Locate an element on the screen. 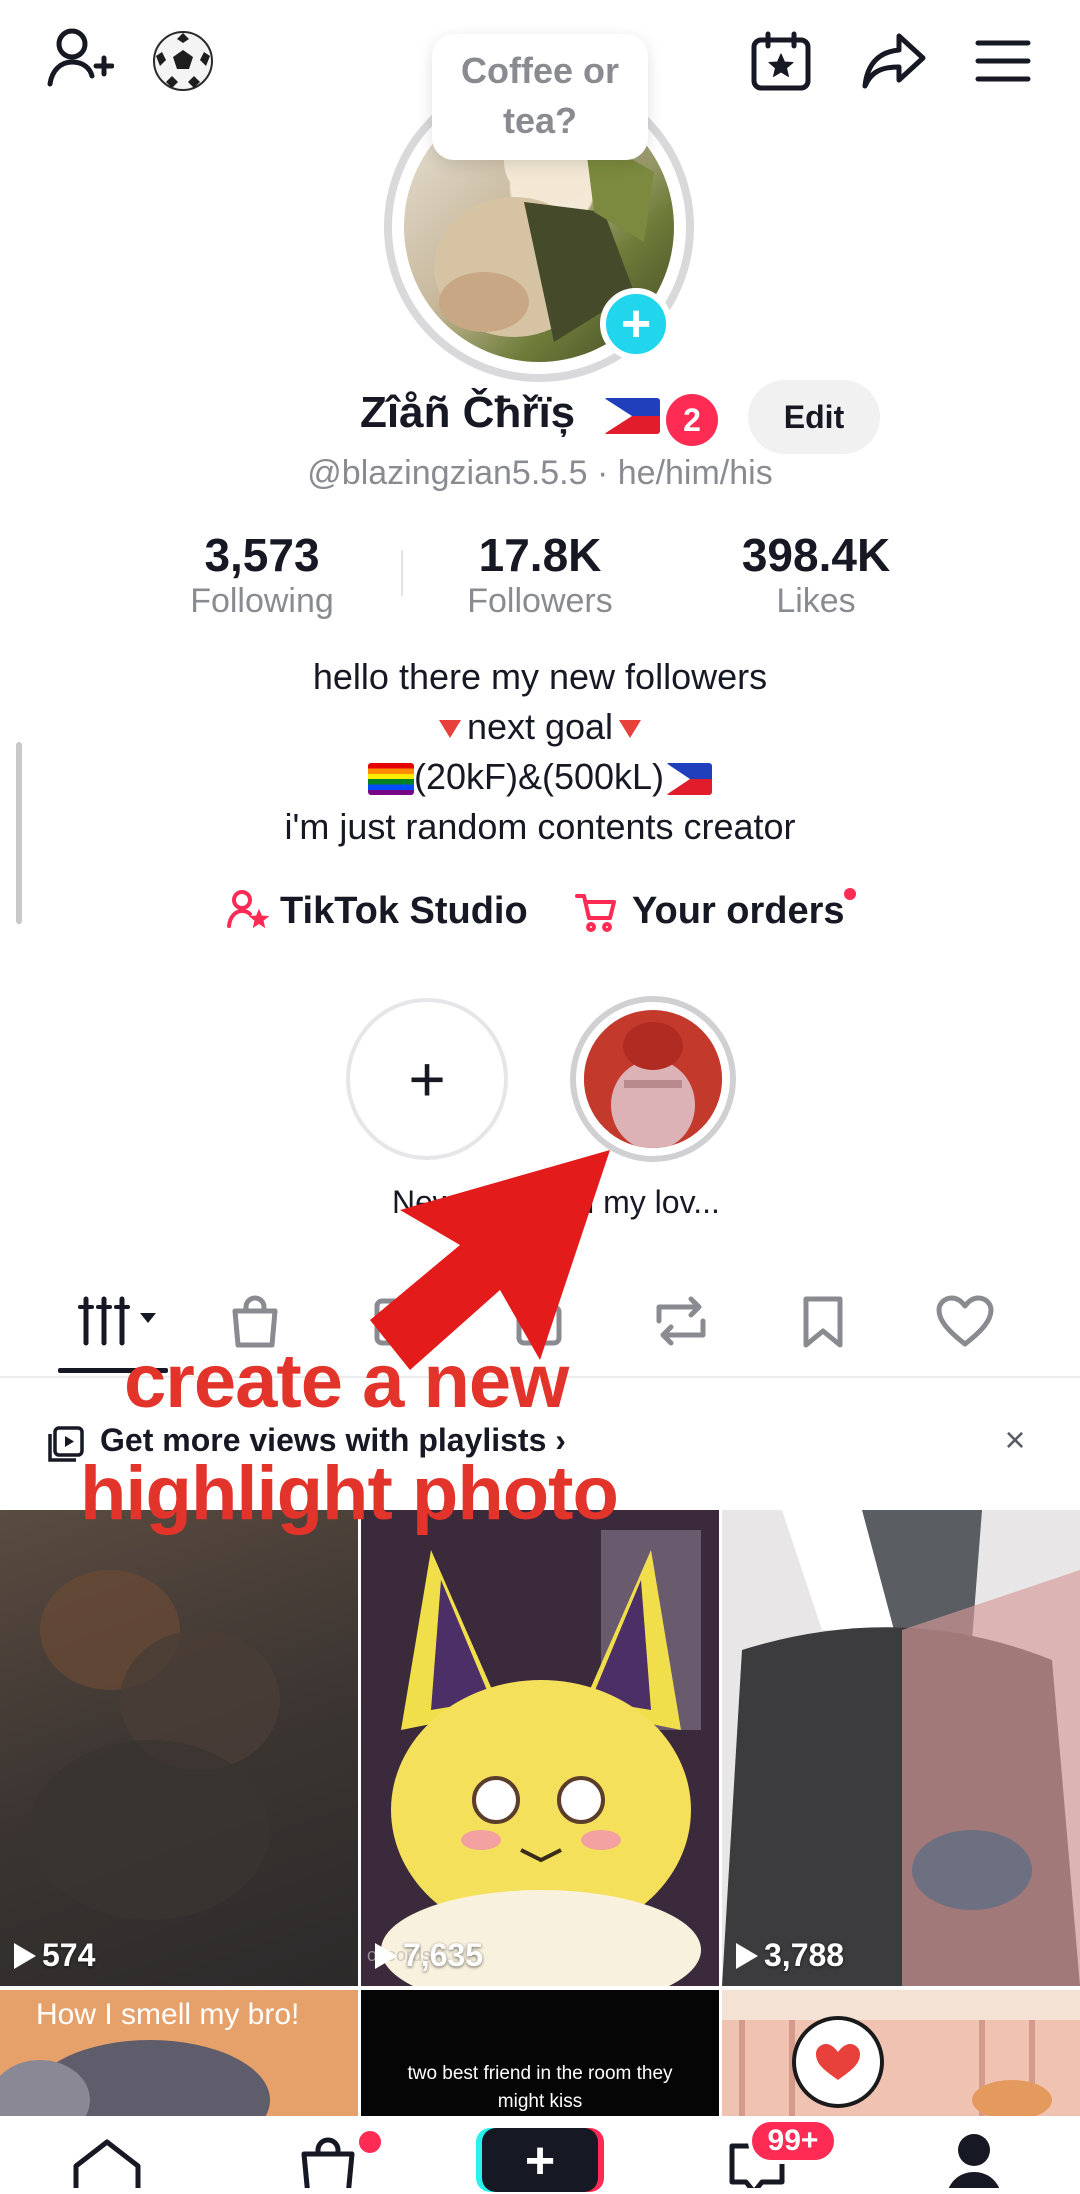 The height and width of the screenshot is (2194, 1080). bio-line-2: next goal is located at coordinates (540, 727).